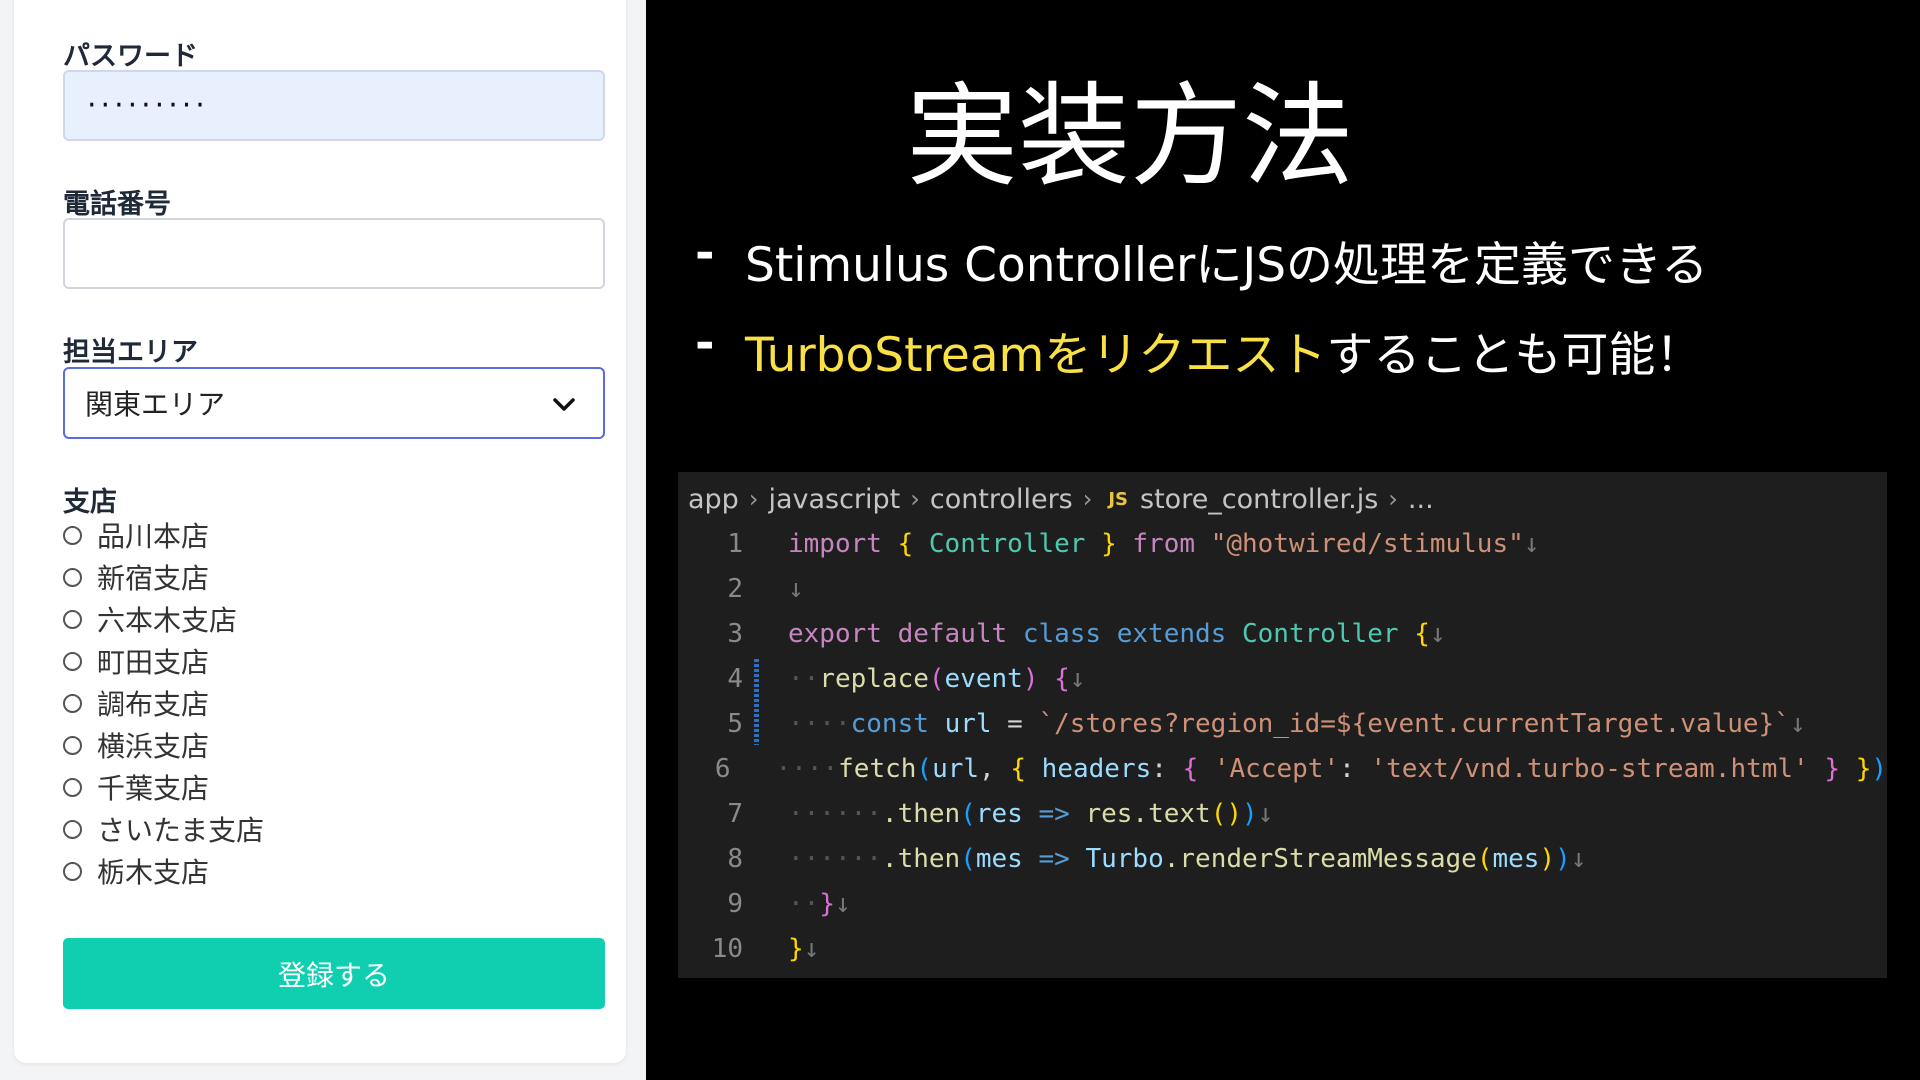  Describe the element at coordinates (1514, 355) in the screenshot. I see `bullet-text: することも可能！` at that location.